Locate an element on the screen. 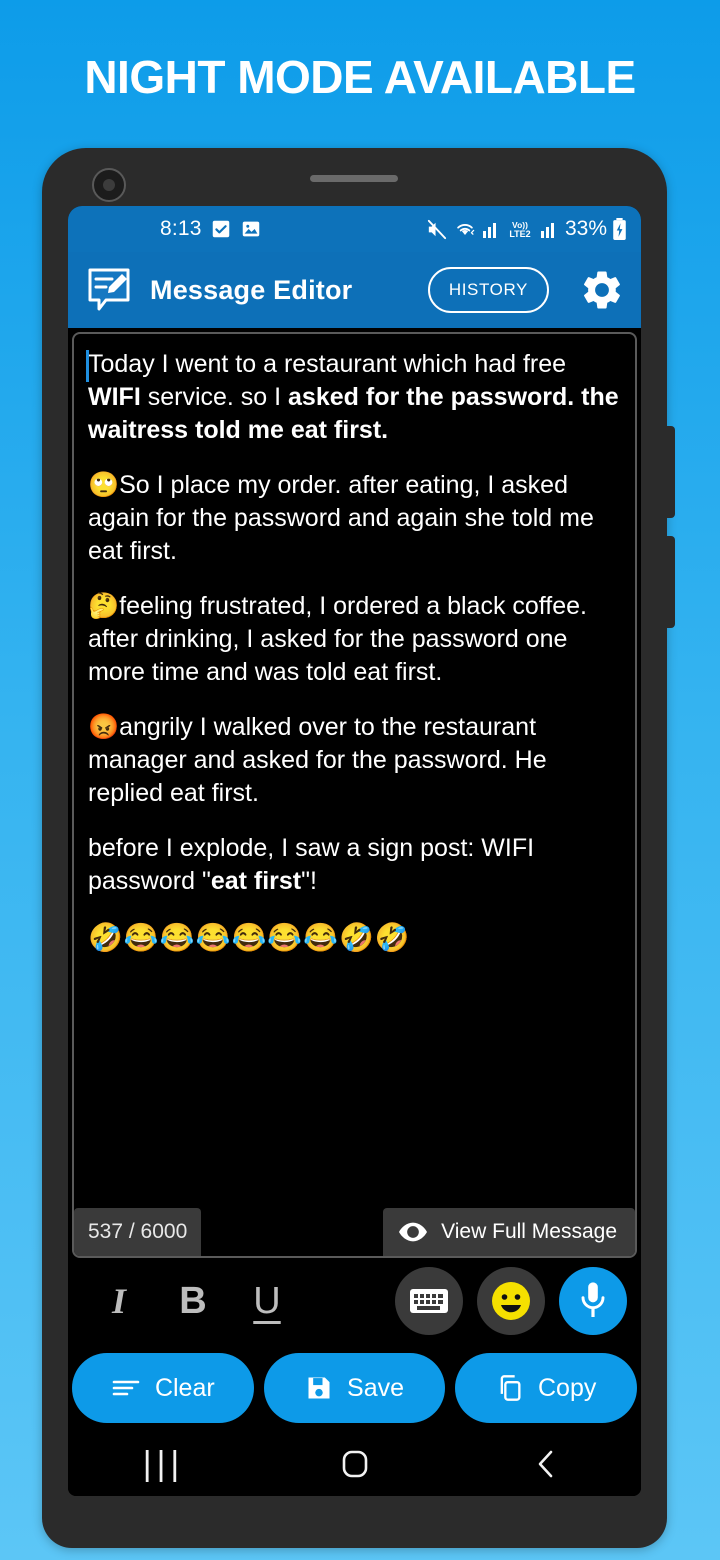 This screenshot has width=720, height=1560. save-label: Save is located at coordinates (375, 1387).